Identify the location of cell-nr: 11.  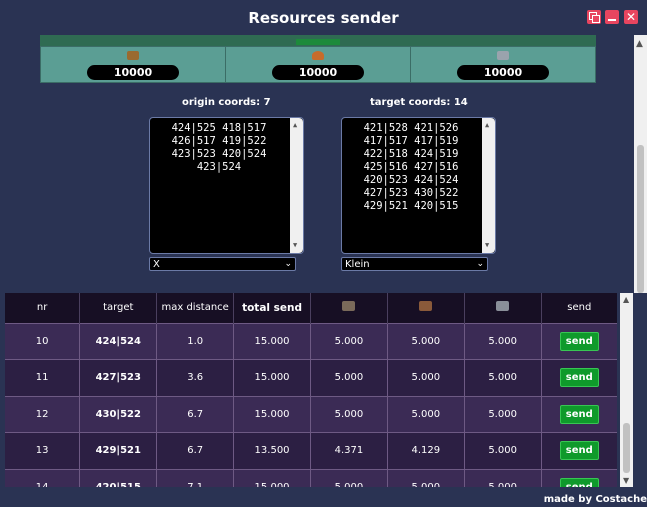
(42, 377).